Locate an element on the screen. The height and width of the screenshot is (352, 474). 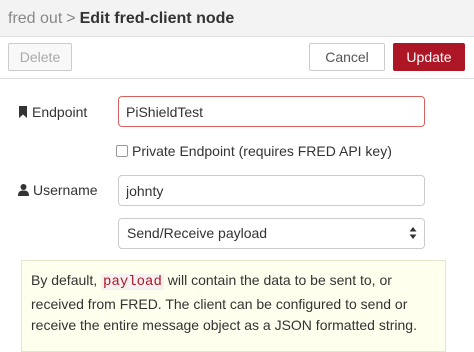
private-endpoint-row: Private Endpoint (requires FRED API key) is located at coordinates (254, 151).